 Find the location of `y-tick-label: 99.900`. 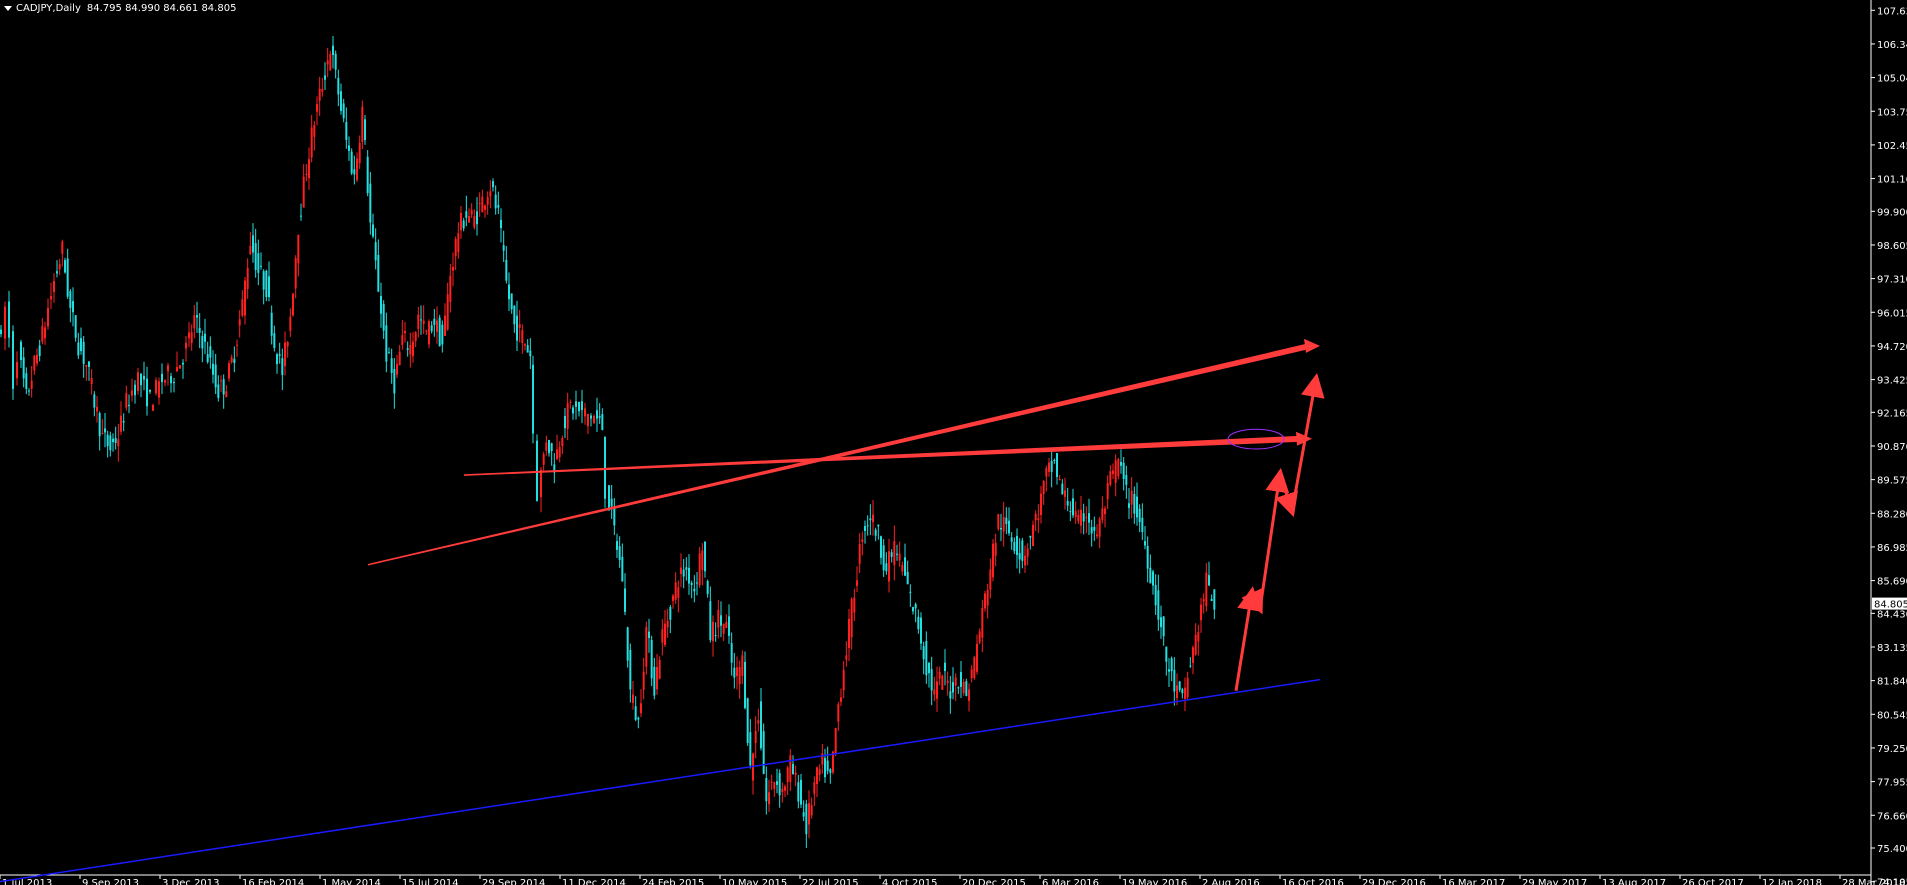

y-tick-label: 99.900 is located at coordinates (1892, 212).